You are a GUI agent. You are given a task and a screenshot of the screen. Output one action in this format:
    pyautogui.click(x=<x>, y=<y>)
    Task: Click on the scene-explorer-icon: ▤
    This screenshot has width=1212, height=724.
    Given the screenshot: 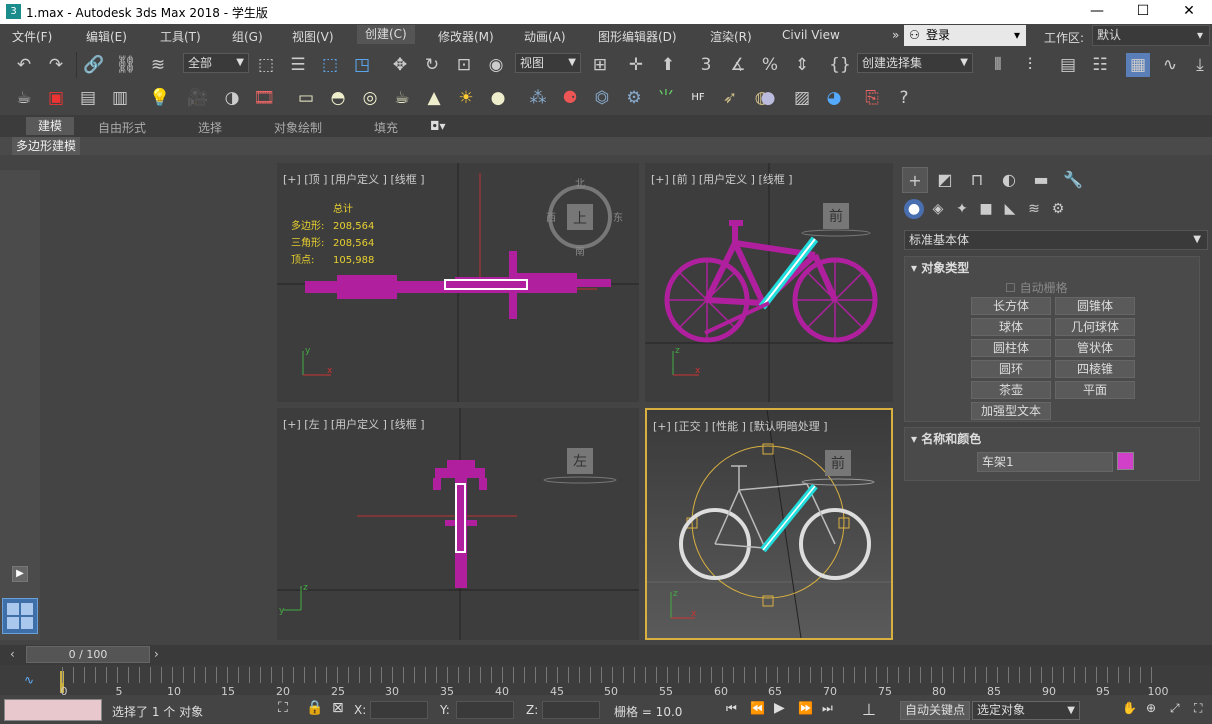 What is the action you would take?
    pyautogui.click(x=1068, y=65)
    